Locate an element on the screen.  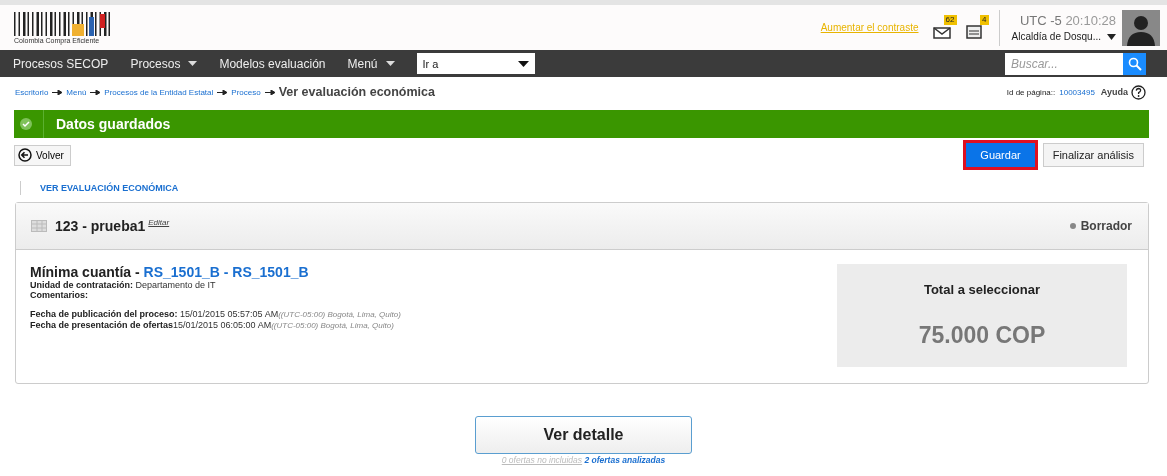
status-dot-icon is located at coordinates (1072, 226).